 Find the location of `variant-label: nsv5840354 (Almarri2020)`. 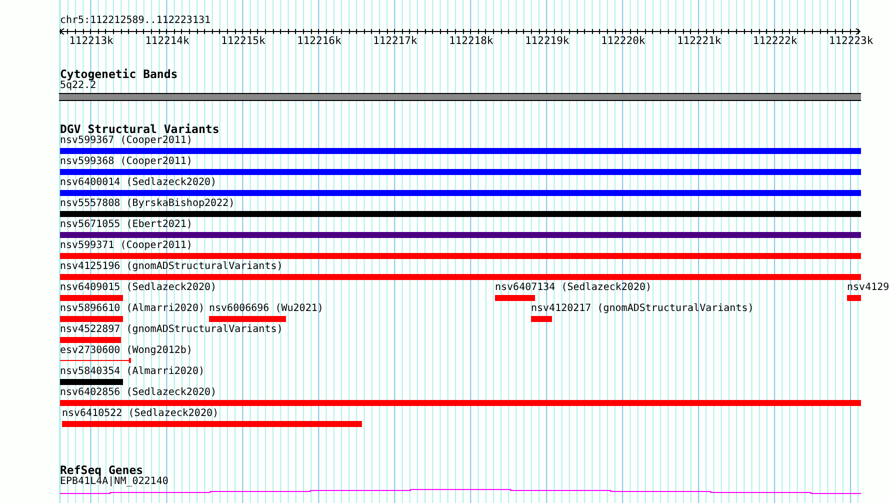

variant-label: nsv5840354 (Almarri2020) is located at coordinates (132, 372).